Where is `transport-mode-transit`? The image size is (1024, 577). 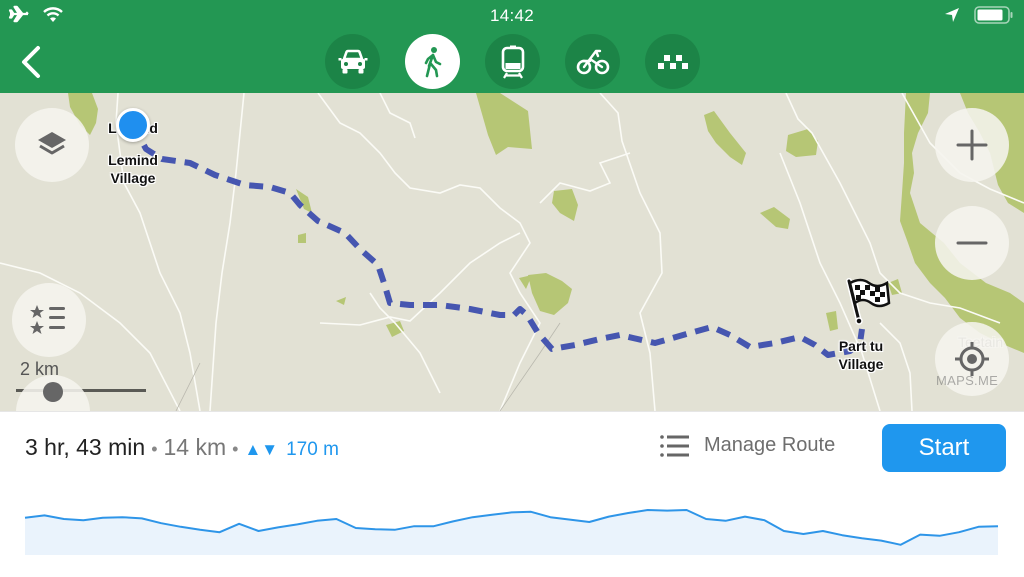
transport-mode-transit is located at coordinates (512, 61).